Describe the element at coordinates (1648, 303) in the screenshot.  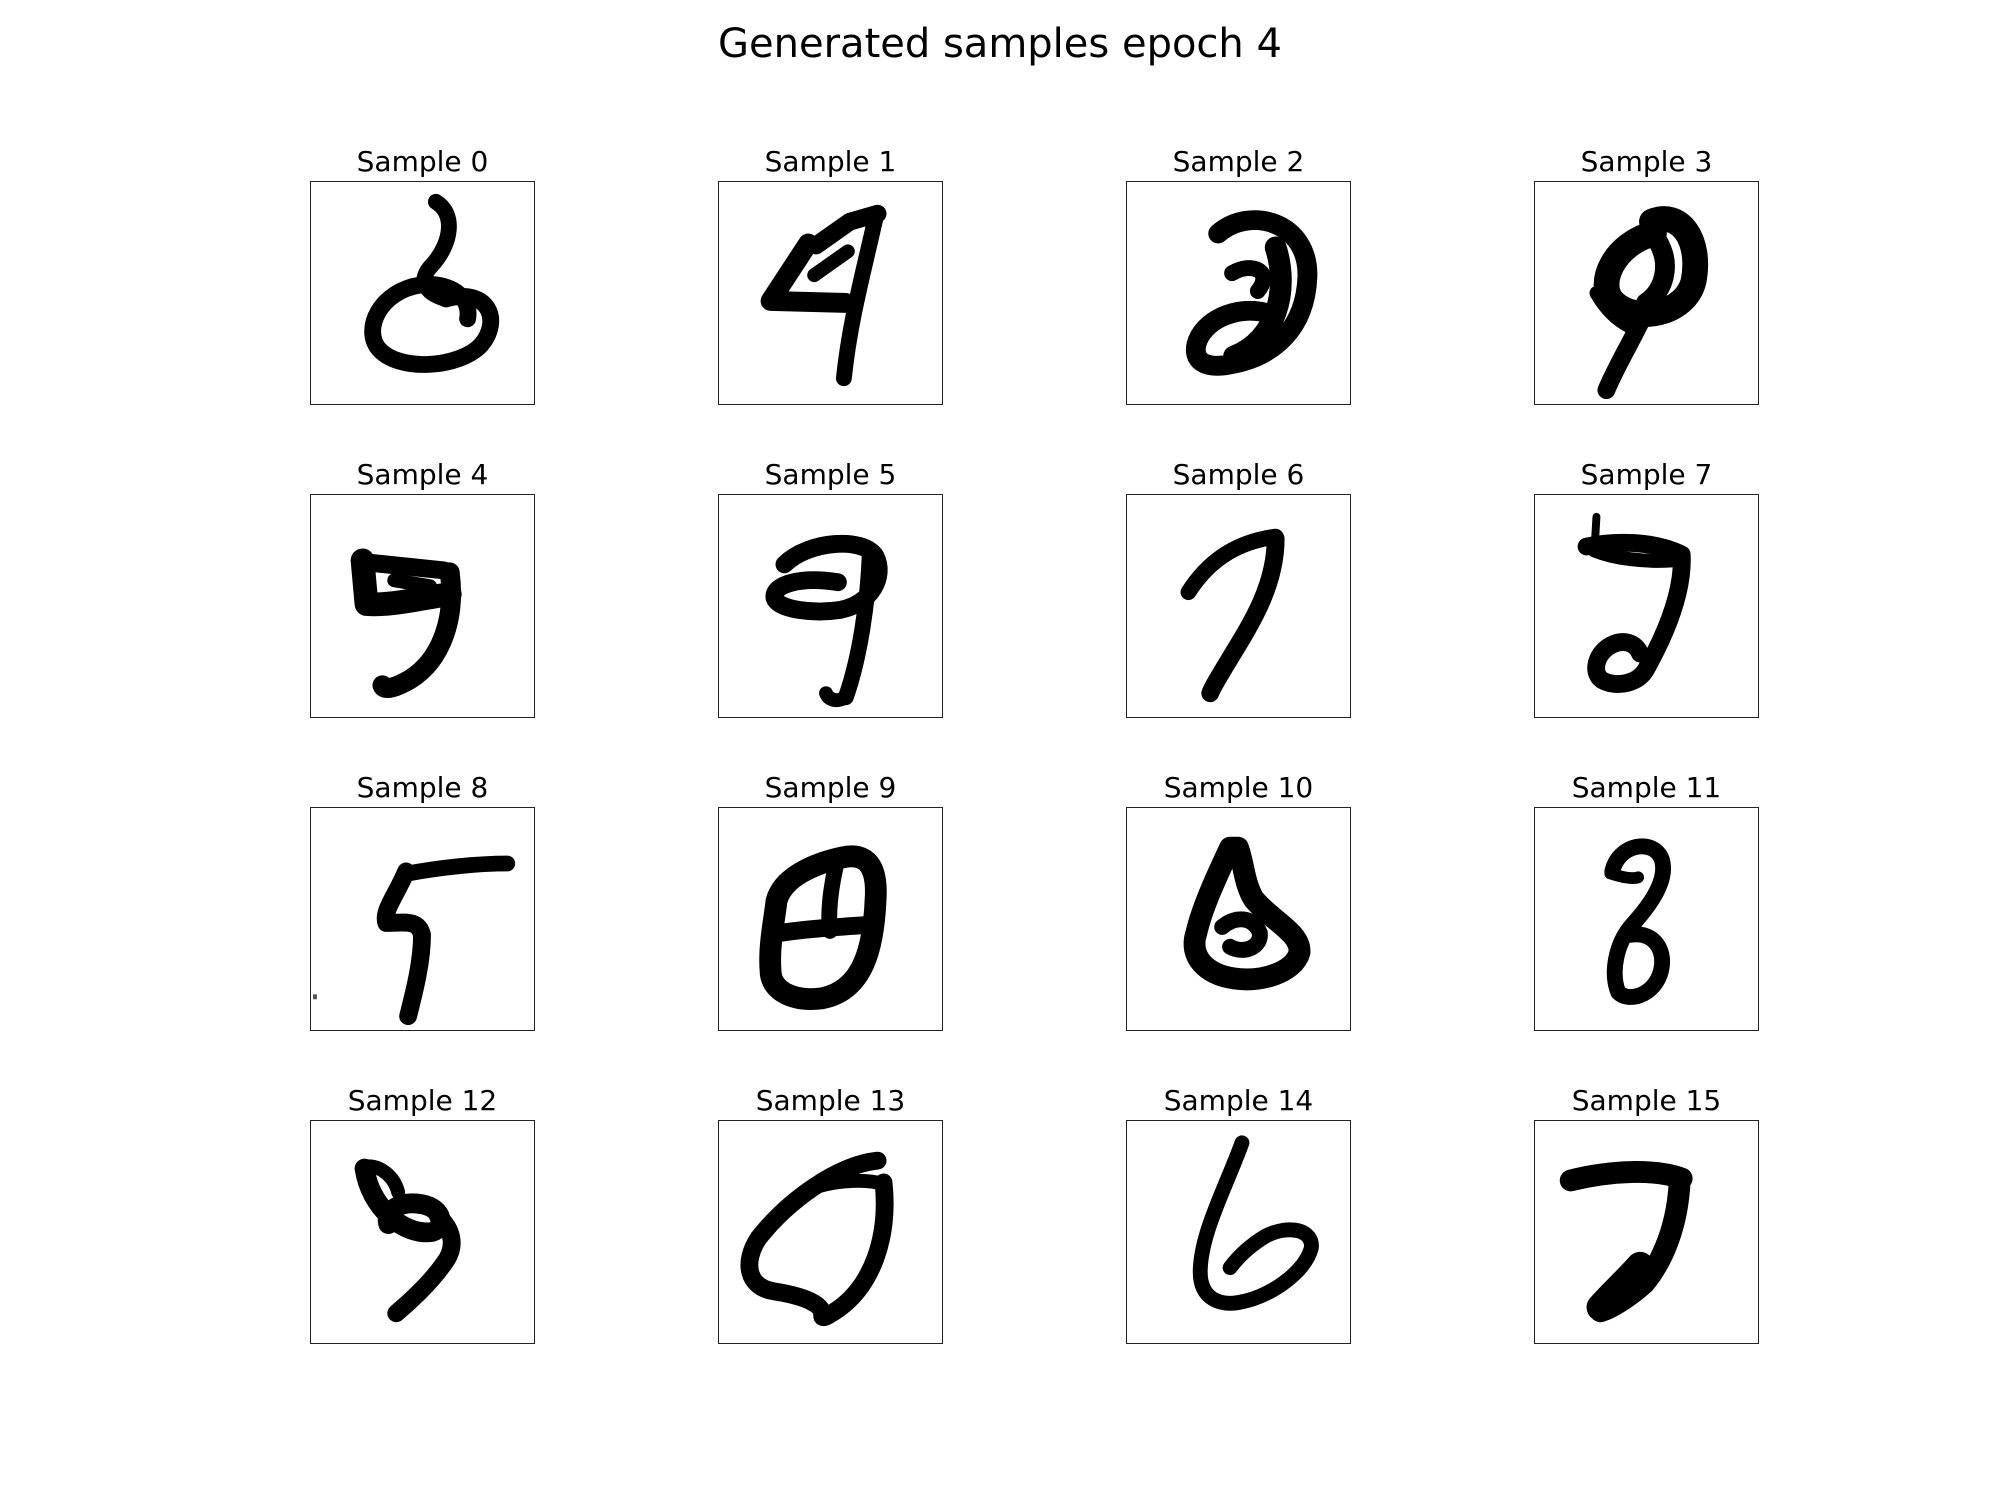
I see `handwritten-9-blurred-image` at that location.